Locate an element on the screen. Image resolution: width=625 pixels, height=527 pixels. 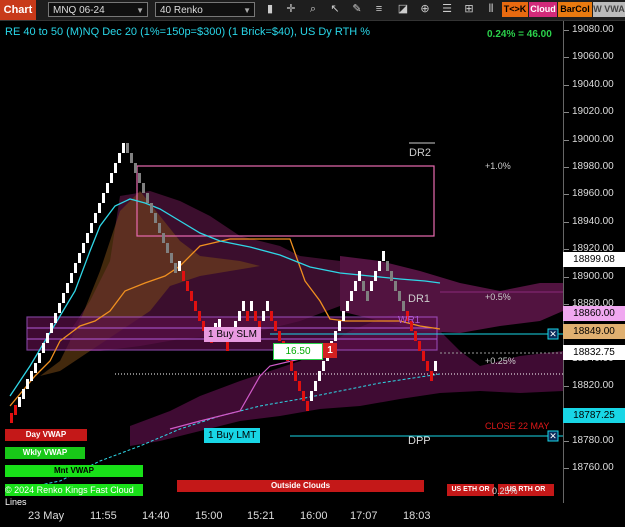
columns-icon: ⦀ is located at coordinates (491, 9).